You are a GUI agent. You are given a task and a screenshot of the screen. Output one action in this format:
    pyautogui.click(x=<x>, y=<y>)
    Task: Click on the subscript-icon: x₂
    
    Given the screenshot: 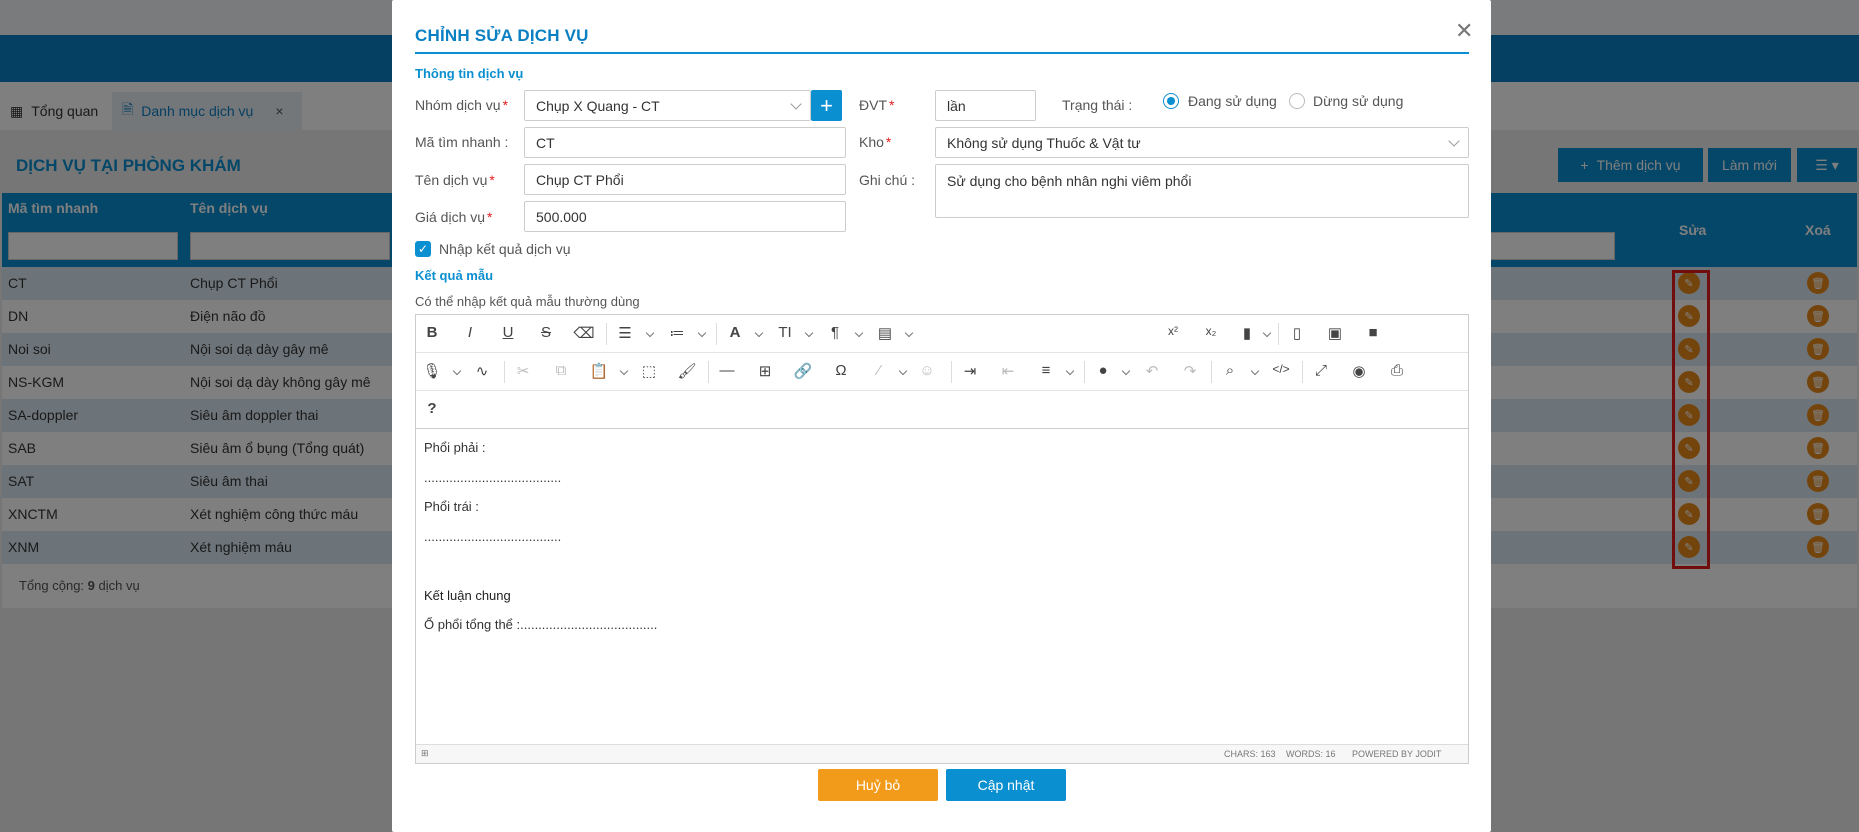 What is the action you would take?
    pyautogui.click(x=1211, y=331)
    